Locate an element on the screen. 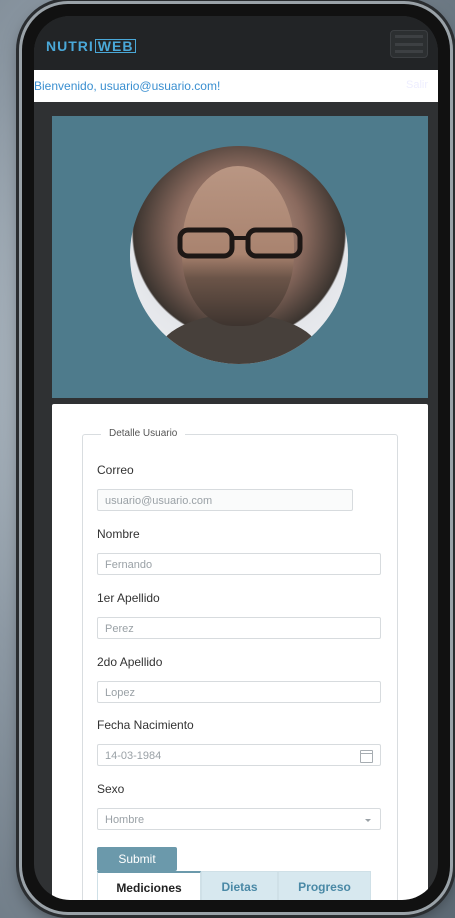 Image resolution: width=455 pixels, height=918 pixels. tab-mediciones: Mediciones is located at coordinates (149, 885).